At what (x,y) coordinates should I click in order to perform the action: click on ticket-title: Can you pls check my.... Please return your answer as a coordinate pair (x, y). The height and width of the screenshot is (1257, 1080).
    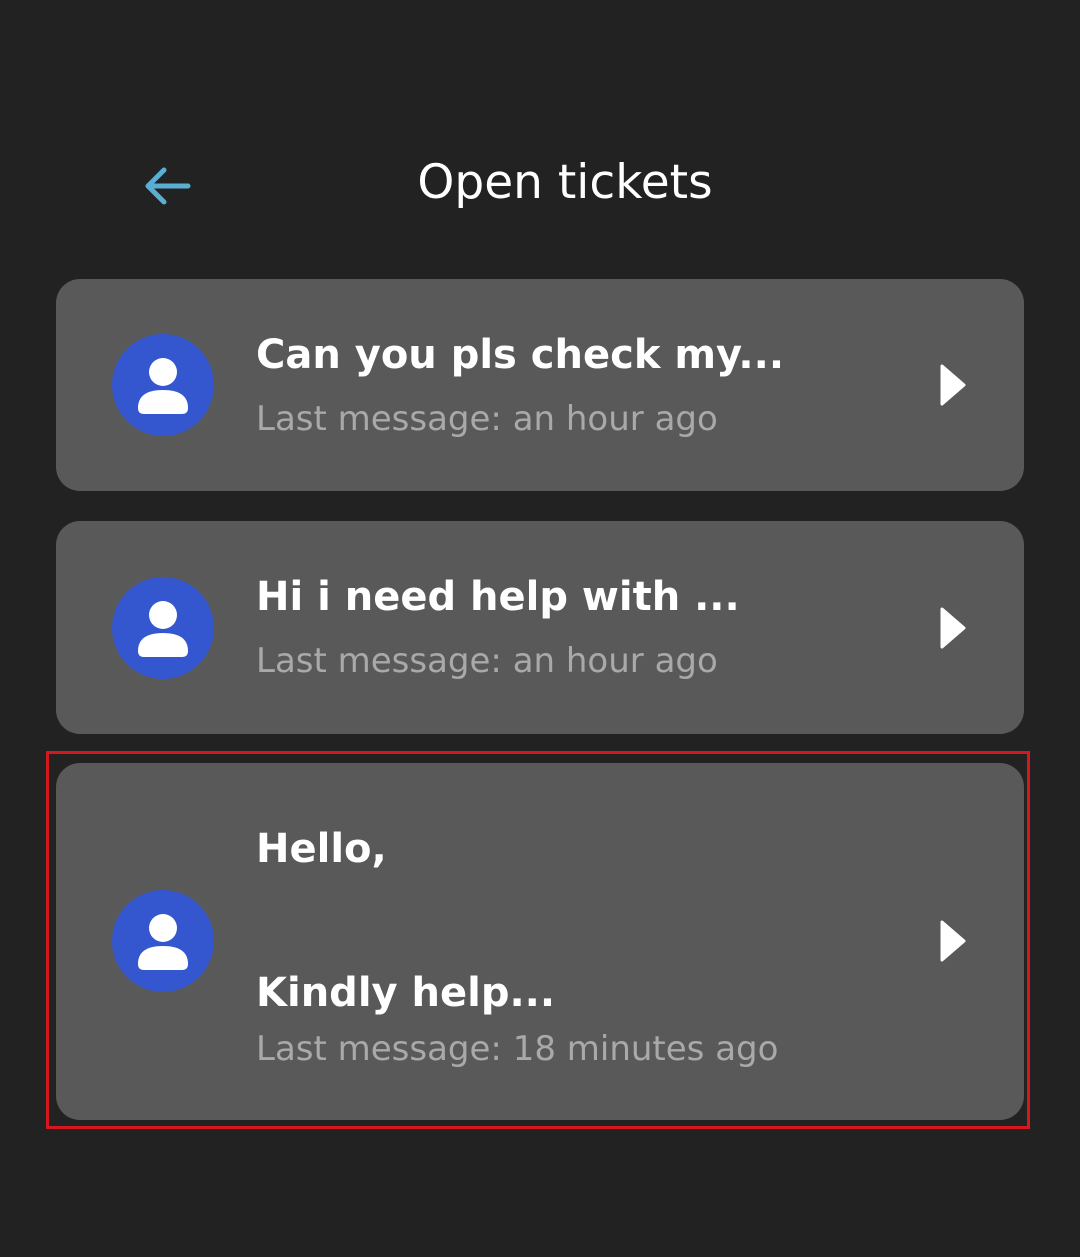
    Looking at the image, I should click on (520, 355).